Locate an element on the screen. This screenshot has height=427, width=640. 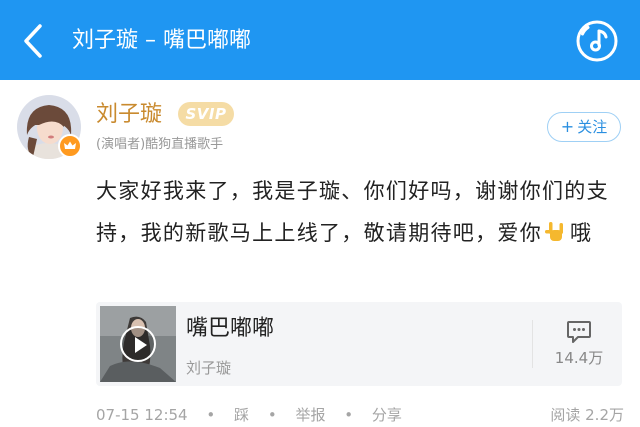
love-you-hand-emoji is located at coordinates (556, 228).